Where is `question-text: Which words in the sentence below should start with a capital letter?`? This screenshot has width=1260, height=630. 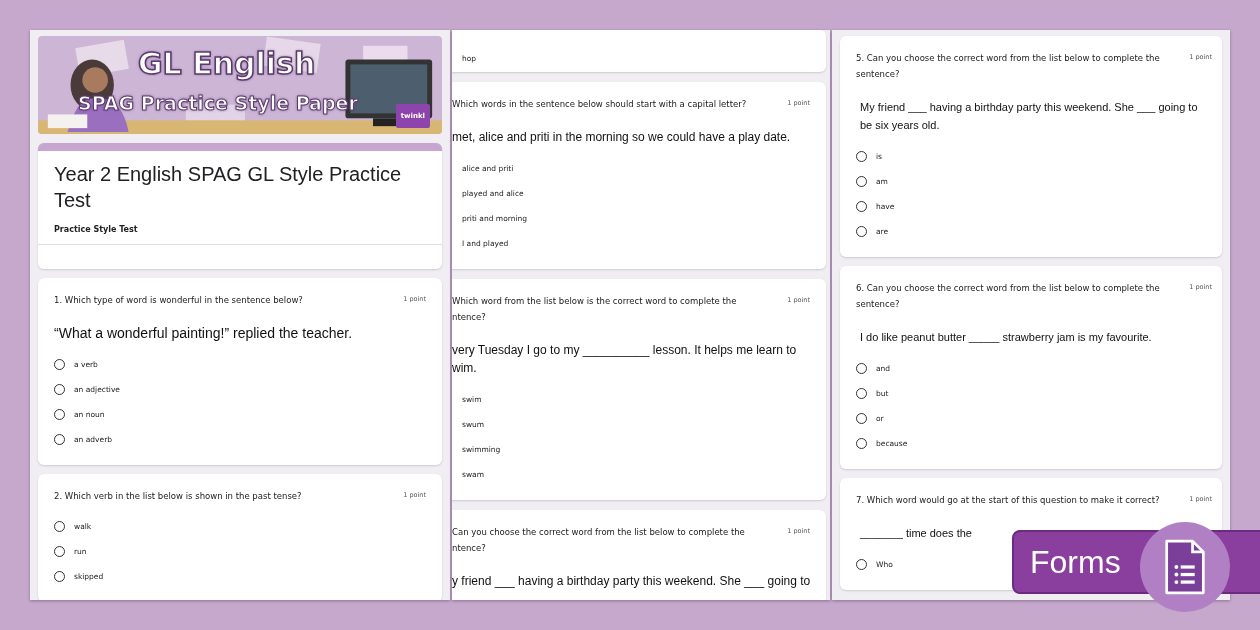 question-text: Which words in the sentence below should start with a capital letter? is located at coordinates (599, 104).